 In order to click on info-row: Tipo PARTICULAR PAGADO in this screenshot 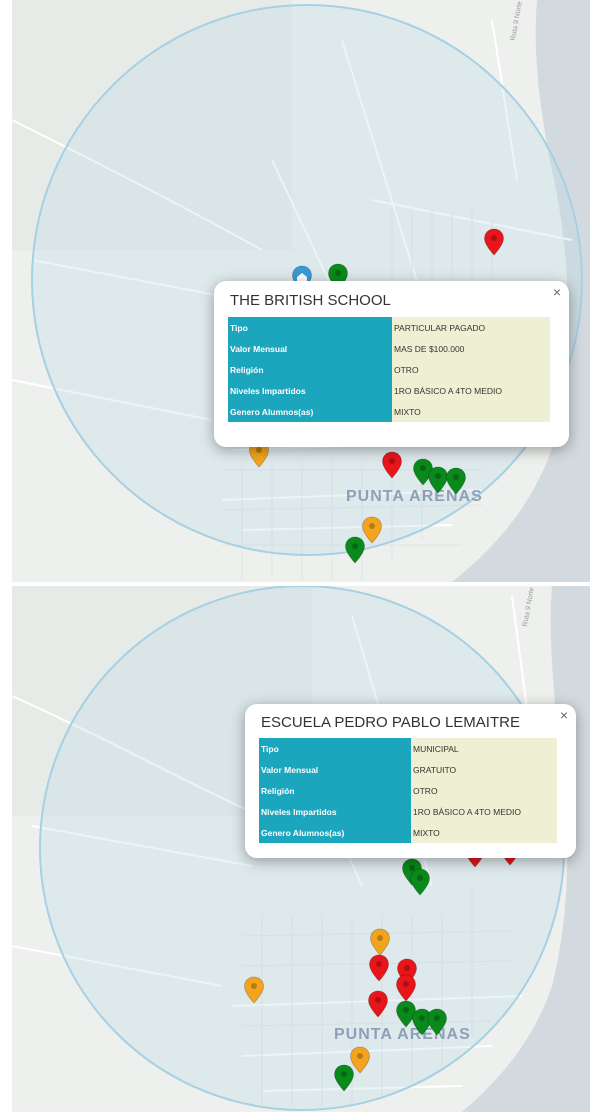, I will do `click(389, 327)`.